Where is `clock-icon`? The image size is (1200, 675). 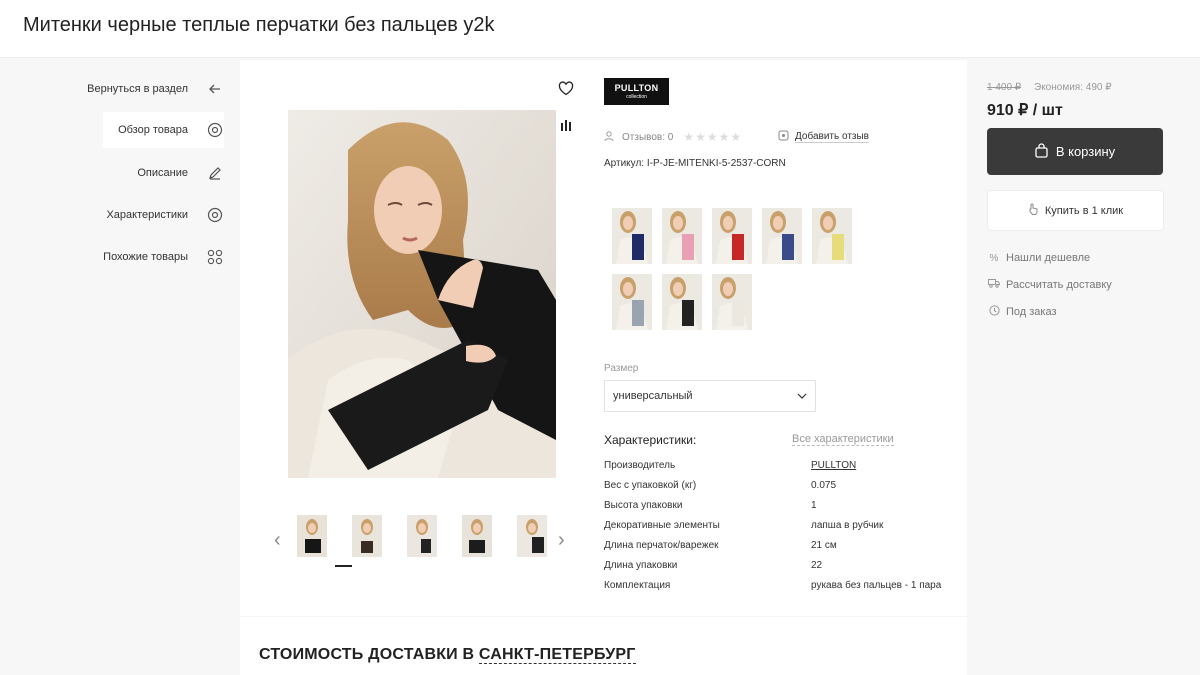 clock-icon is located at coordinates (994, 312).